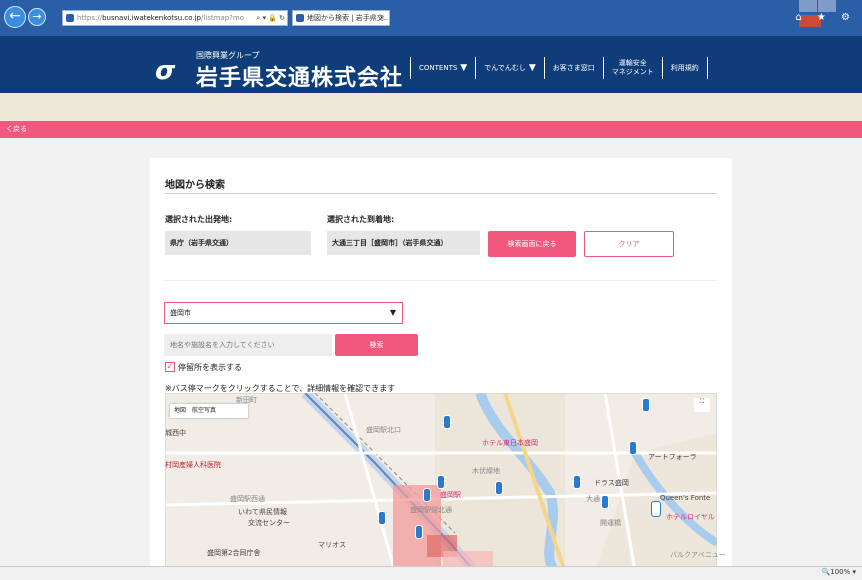 This screenshot has height=580, width=862. What do you see at coordinates (300, 18) in the screenshot?
I see `tab-favicon-icon` at bounding box center [300, 18].